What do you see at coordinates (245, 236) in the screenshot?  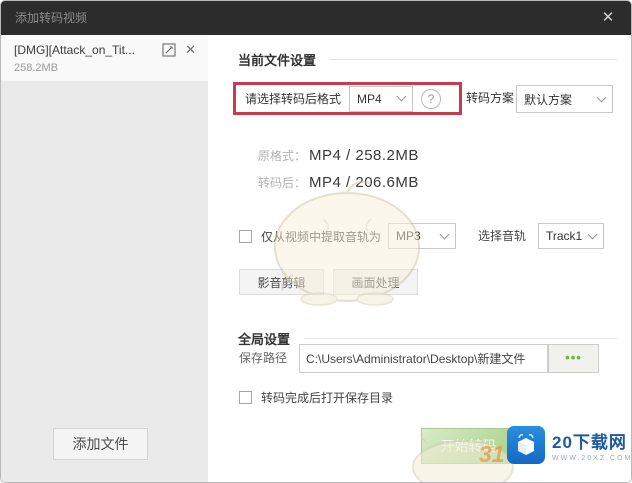 I see `extract-audio-checkbox` at bounding box center [245, 236].